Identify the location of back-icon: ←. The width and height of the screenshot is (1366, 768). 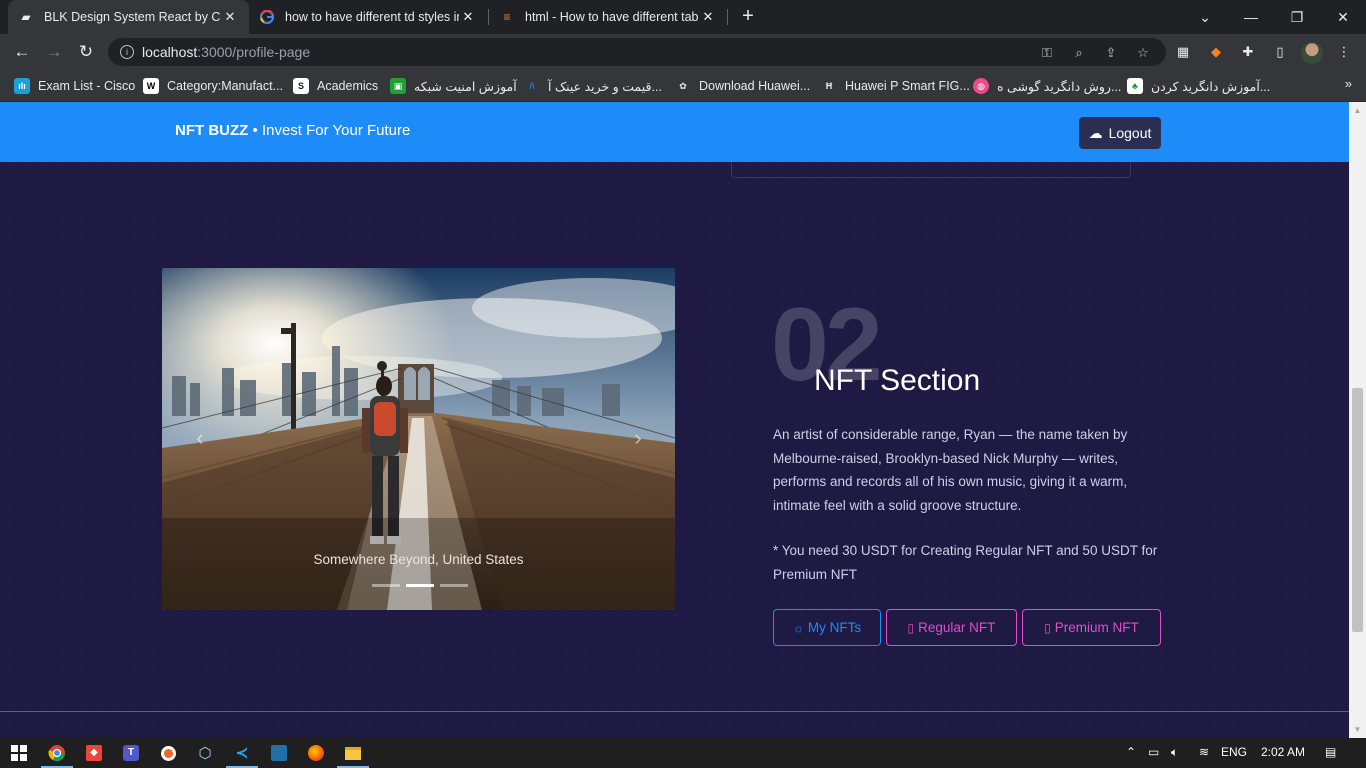
(22, 52).